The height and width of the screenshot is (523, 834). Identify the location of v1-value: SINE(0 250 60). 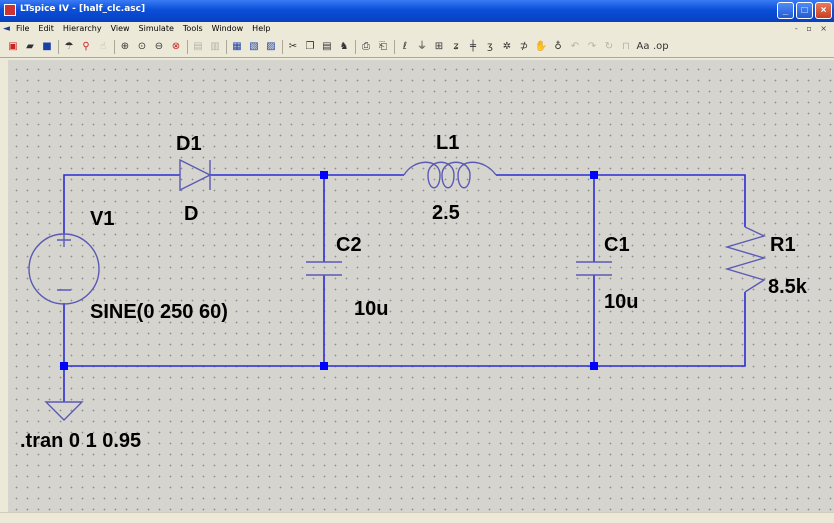
(159, 312).